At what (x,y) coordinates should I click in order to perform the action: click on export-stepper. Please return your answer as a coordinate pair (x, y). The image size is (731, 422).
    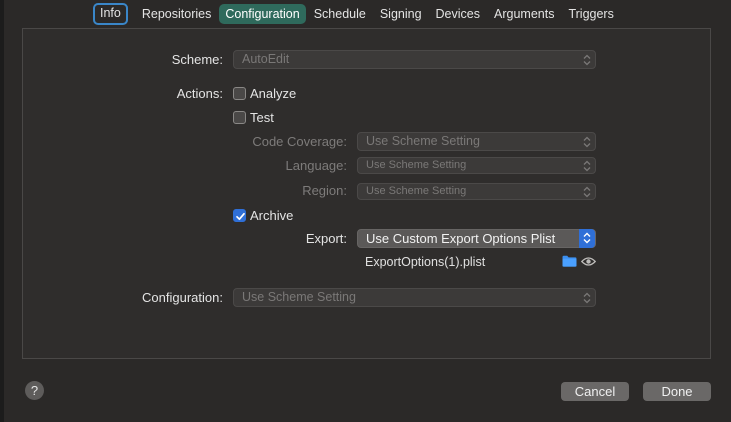
    Looking at the image, I should click on (587, 238).